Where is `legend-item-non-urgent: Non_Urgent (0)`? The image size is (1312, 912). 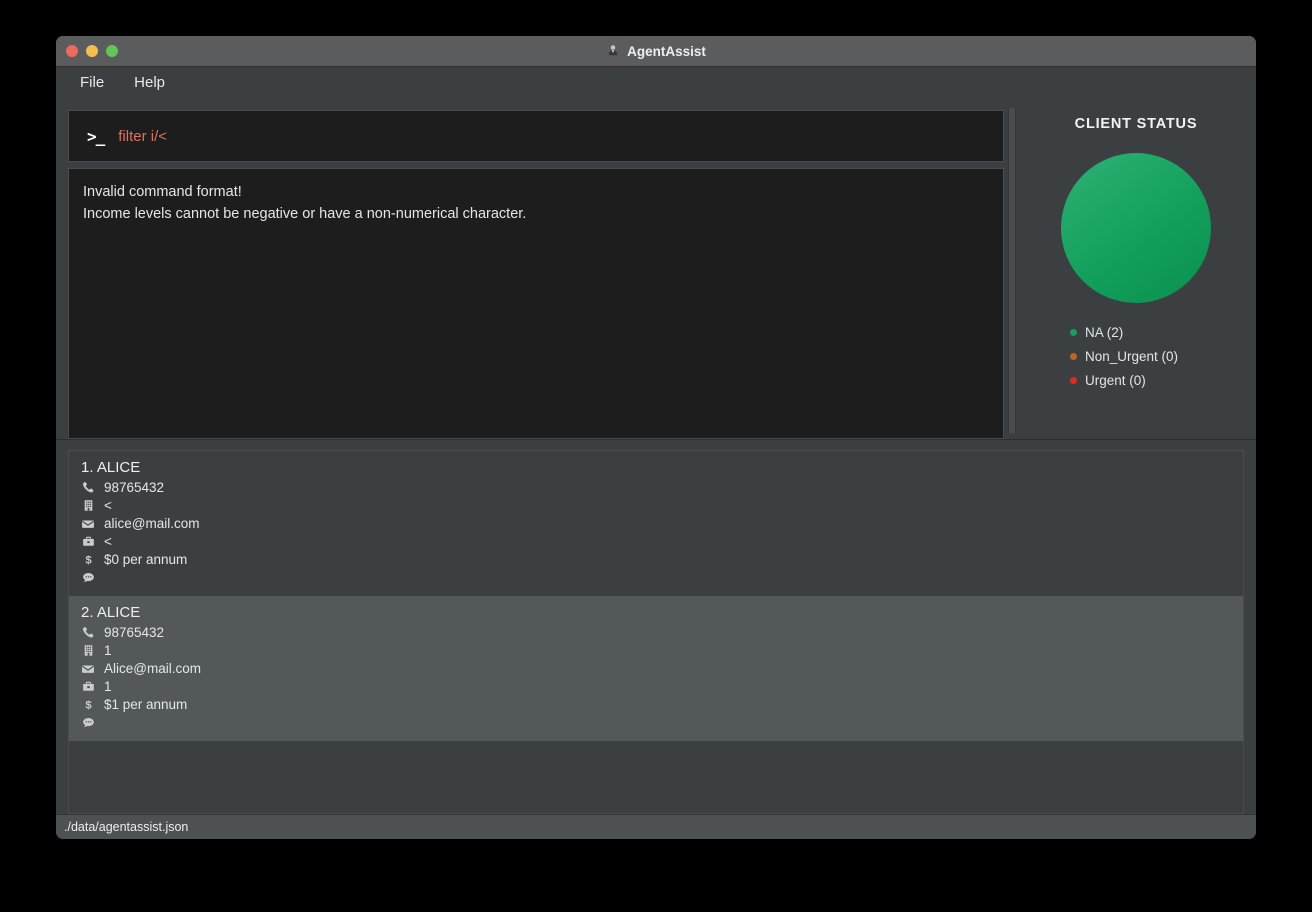
legend-item-non-urgent: Non_Urgent (0) is located at coordinates (1145, 356).